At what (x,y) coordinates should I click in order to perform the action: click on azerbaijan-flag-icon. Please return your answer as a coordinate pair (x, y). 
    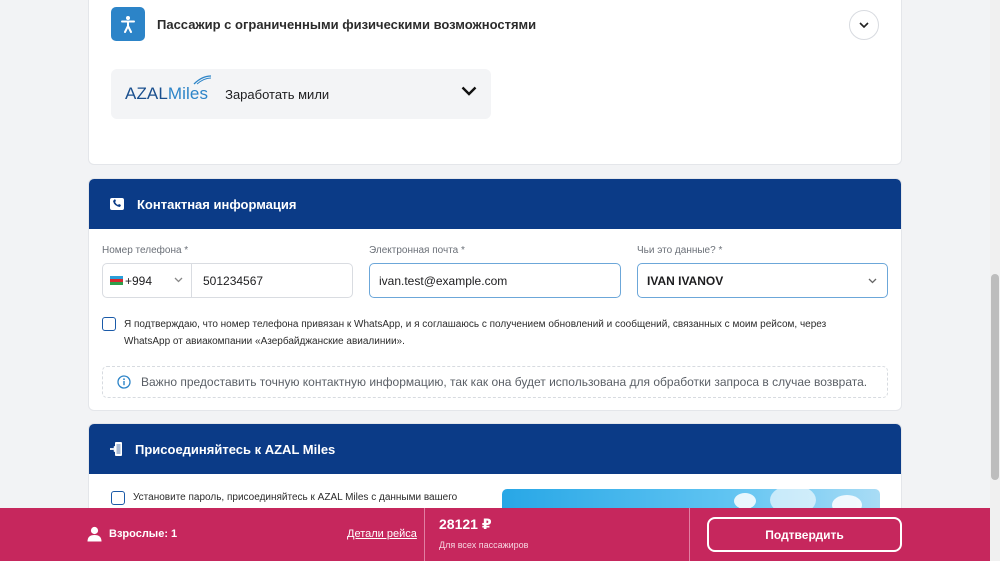
    Looking at the image, I should click on (116, 280).